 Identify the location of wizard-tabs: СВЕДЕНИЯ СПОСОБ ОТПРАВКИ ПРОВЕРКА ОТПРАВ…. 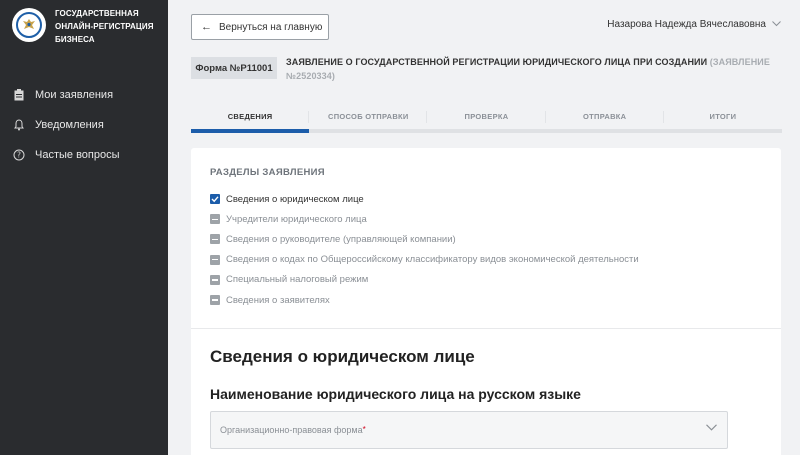
(487, 121).